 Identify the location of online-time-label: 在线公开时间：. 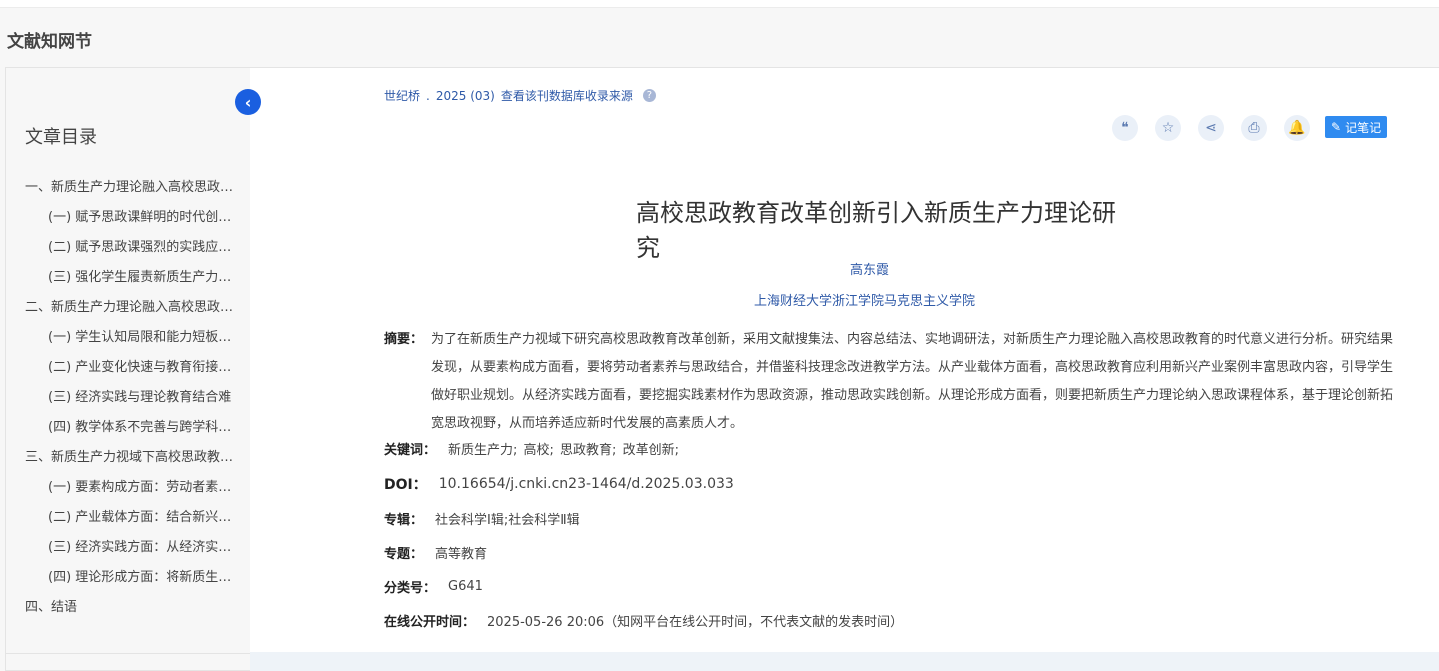
(430, 622).